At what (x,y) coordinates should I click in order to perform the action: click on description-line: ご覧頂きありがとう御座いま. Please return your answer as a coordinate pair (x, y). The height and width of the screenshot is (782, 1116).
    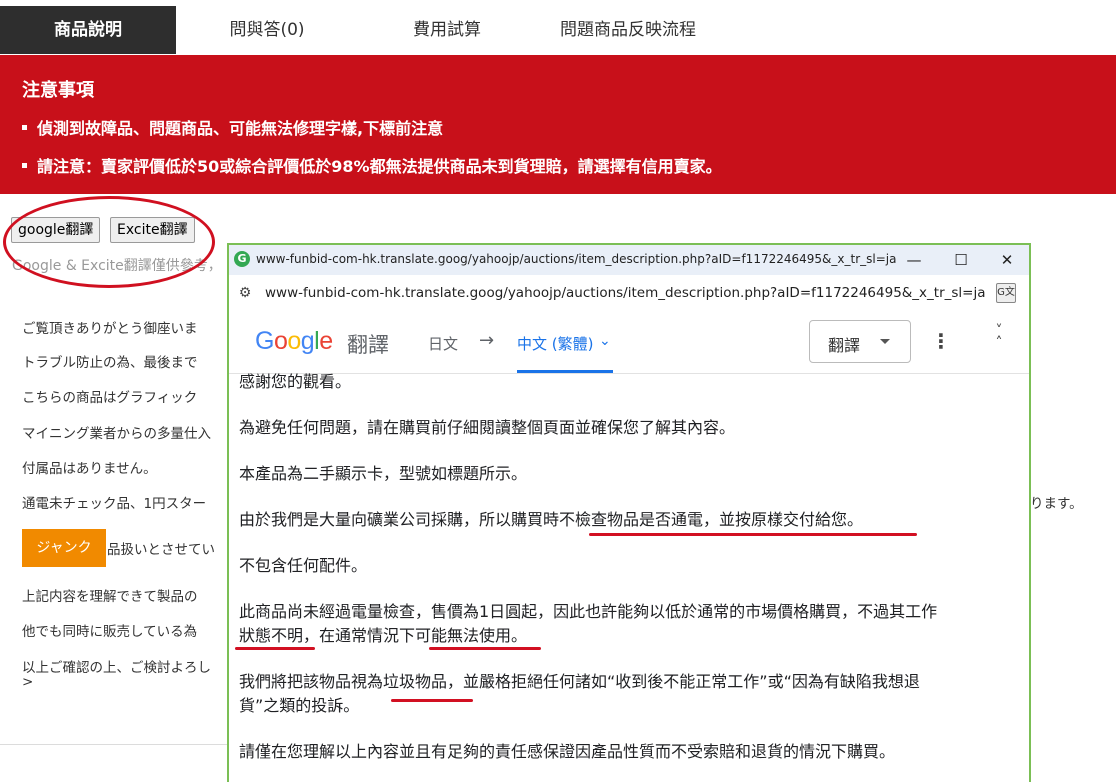
    Looking at the image, I should click on (110, 329).